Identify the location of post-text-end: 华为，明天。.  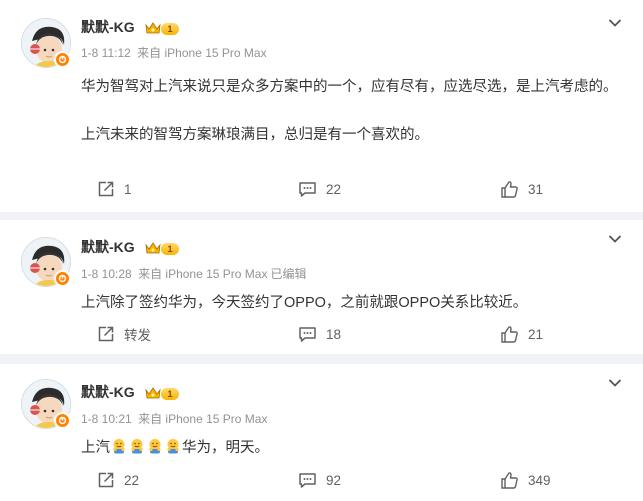
(225, 448).